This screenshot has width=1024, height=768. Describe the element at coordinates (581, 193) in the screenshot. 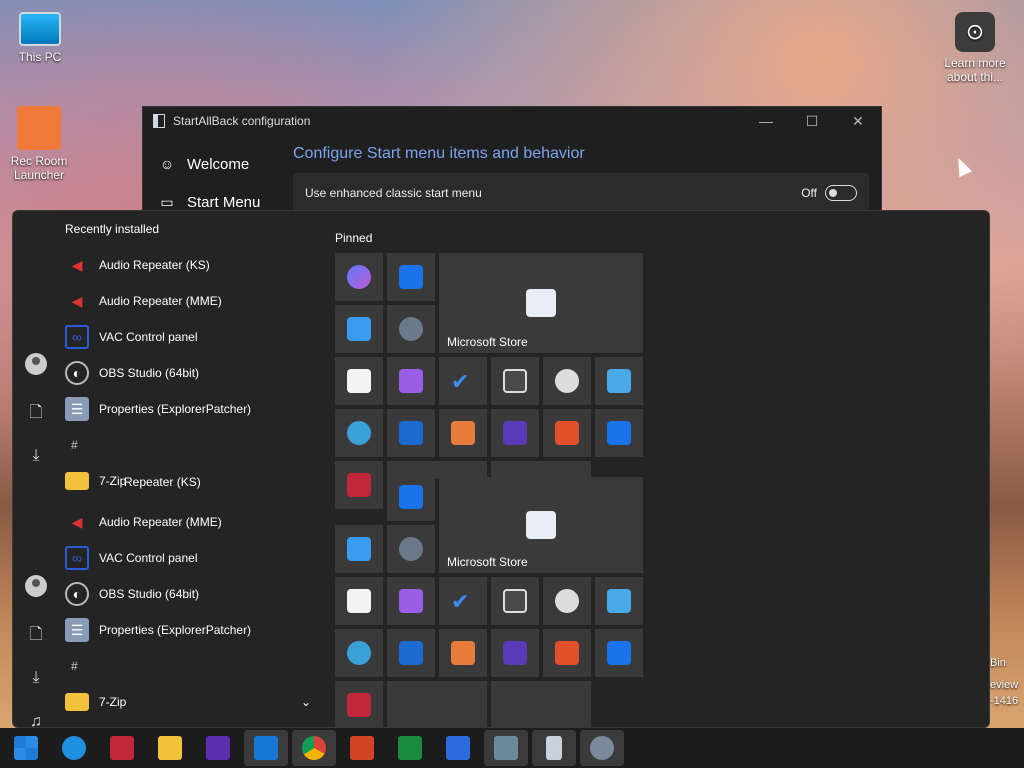

I see `option-row: Use enhanced classic start menu Off` at that location.